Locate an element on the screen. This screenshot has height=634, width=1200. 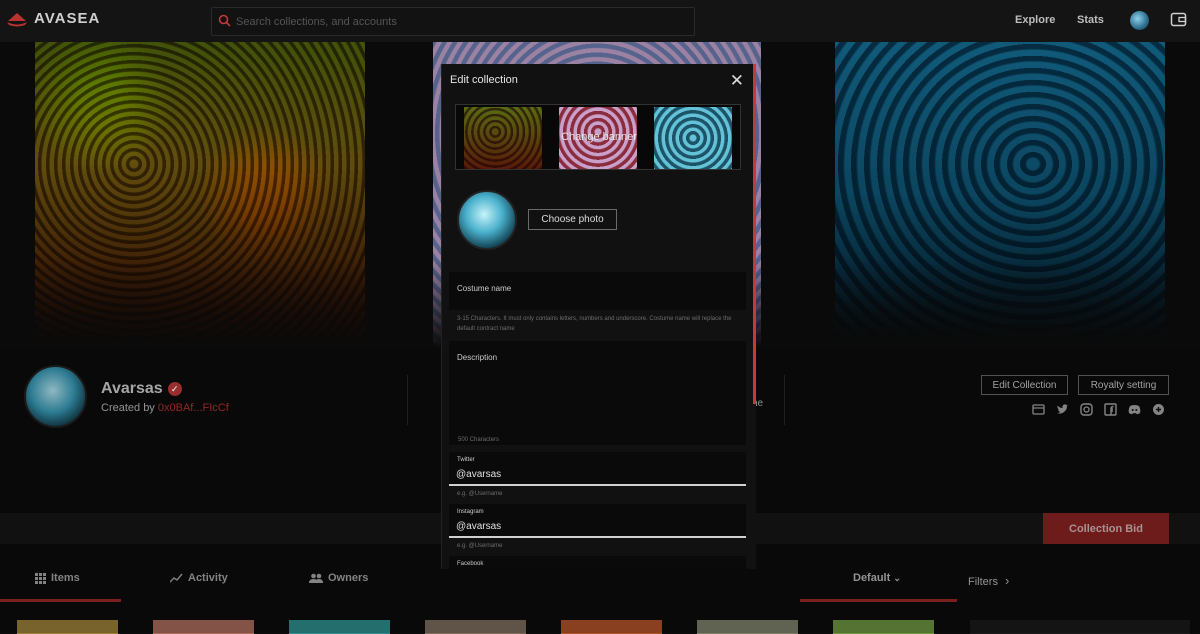
twitter-value: @avarsas is located at coordinates (478, 474).